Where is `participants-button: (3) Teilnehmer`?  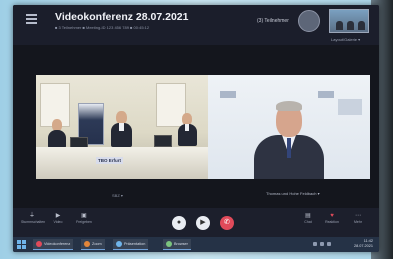 participants-button: (3) Teilnehmer is located at coordinates (273, 21).